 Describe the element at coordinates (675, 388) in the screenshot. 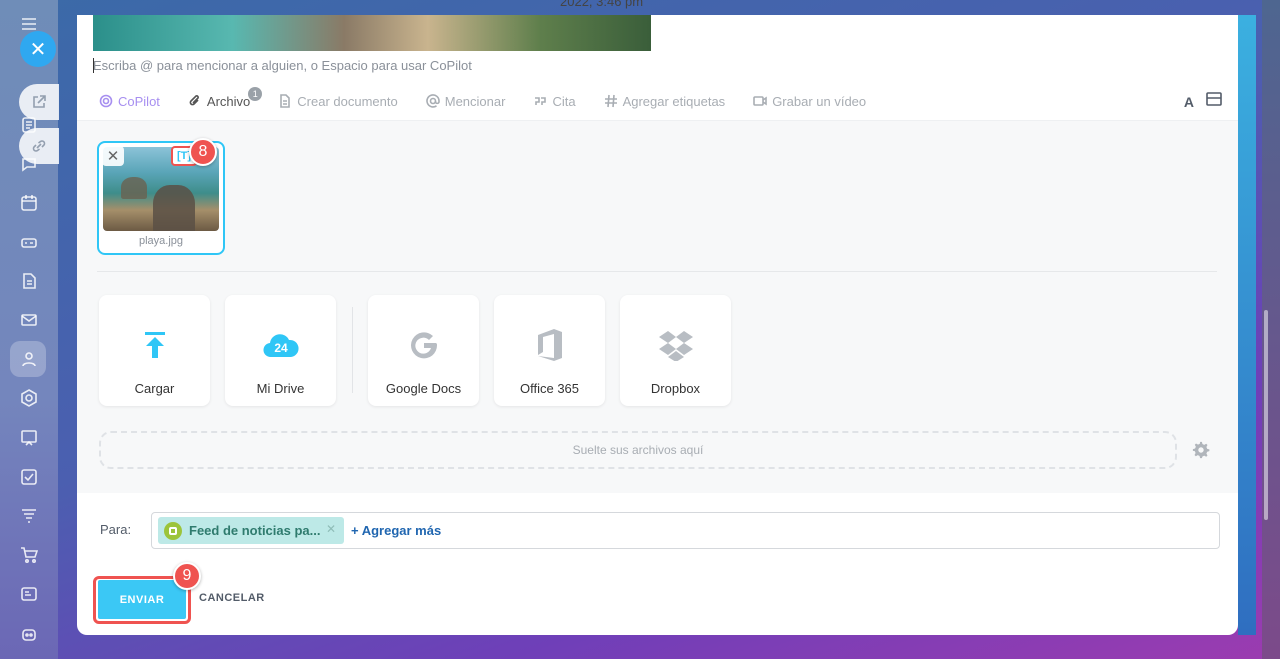

I see `dropbox-label: Dropbox` at that location.